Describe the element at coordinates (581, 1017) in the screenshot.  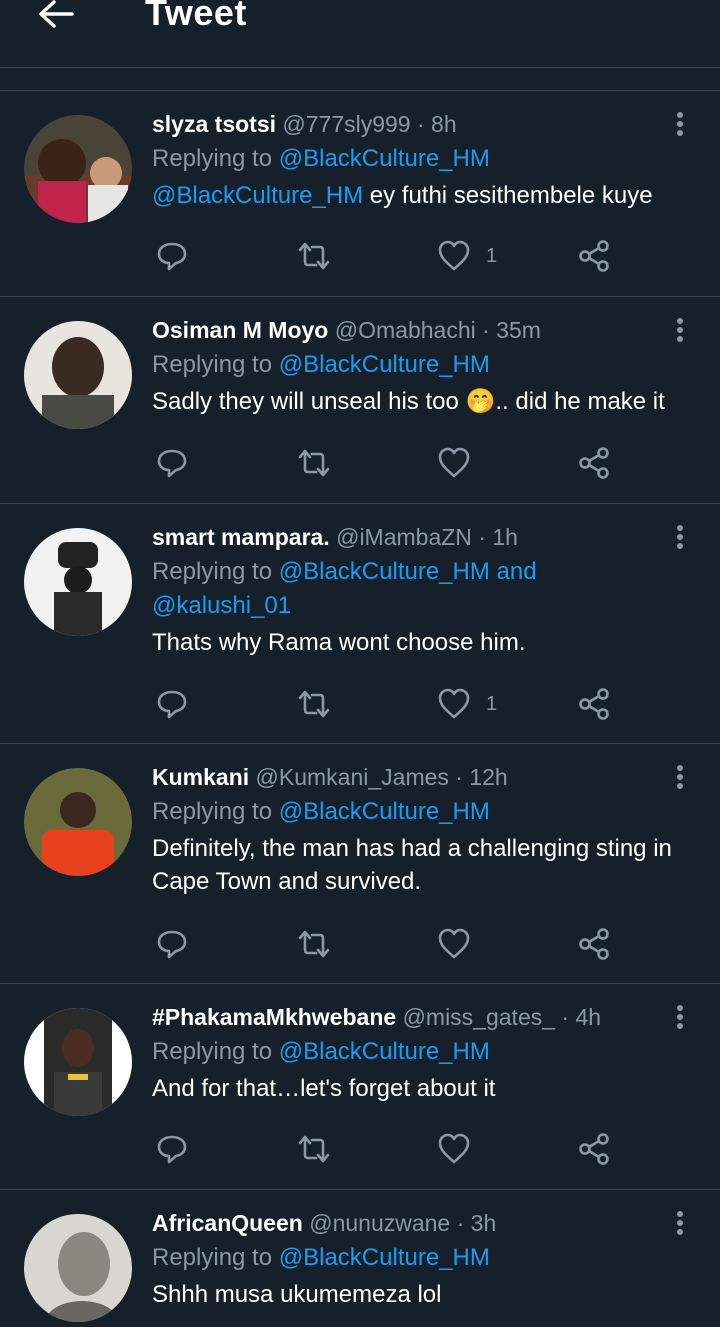
I see `timestamp: · 4h` at that location.